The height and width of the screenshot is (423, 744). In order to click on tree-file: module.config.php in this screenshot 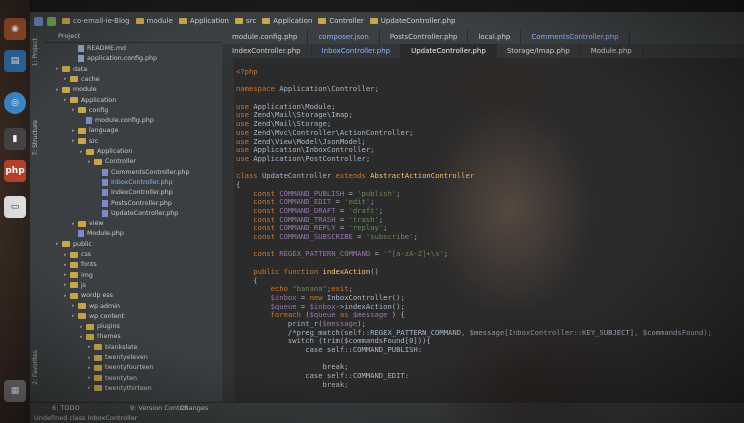, I will do `click(117, 120)`.